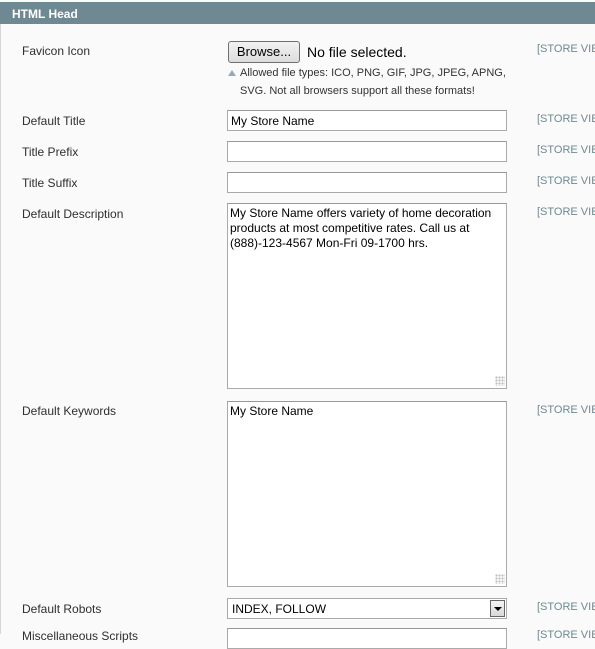 The width and height of the screenshot is (595, 649). What do you see at coordinates (566, 181) in the screenshot?
I see `scope-title-suffix: [STORE VIEW]` at bounding box center [566, 181].